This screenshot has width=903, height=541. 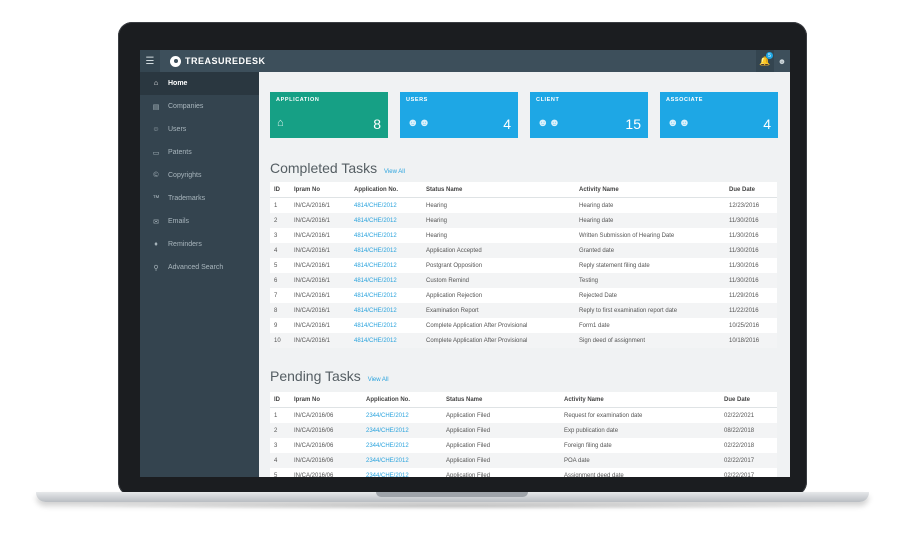 What do you see at coordinates (324, 168) in the screenshot?
I see `section-heading: Completed Tasks` at bounding box center [324, 168].